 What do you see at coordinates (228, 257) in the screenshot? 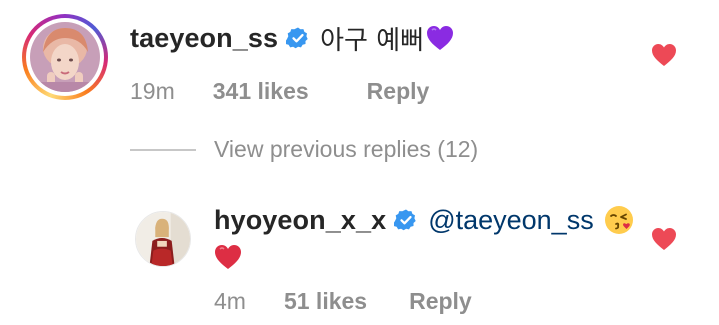
I see `red-heart-icon` at bounding box center [228, 257].